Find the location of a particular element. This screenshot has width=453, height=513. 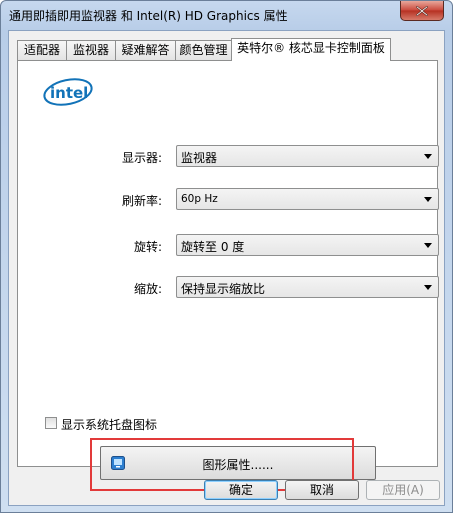

window-title: 通用即插即用监视器 和 Intel(R) HD Graphics 属性 is located at coordinates (148, 16).